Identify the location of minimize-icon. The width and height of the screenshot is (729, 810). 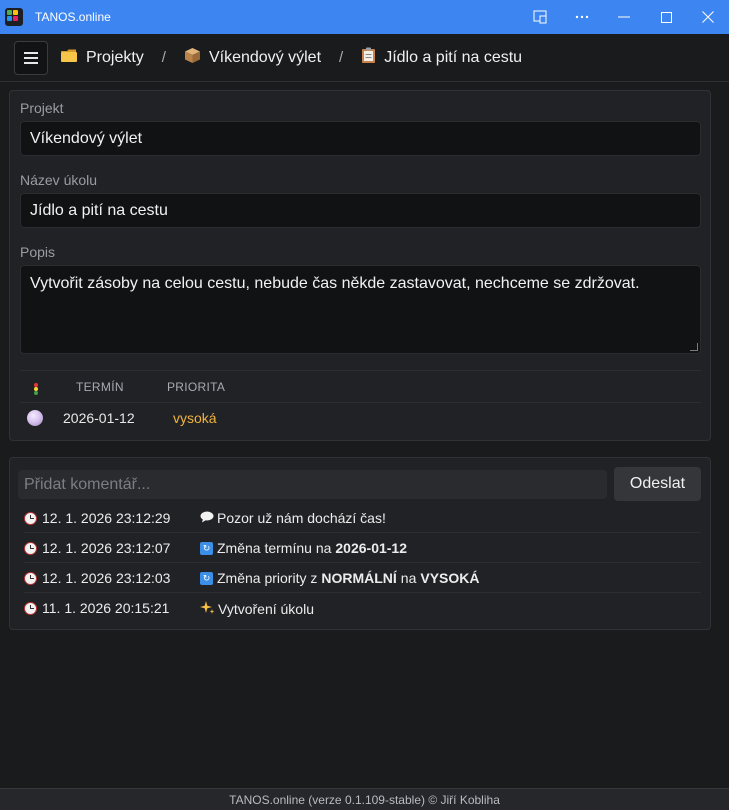
(624, 17).